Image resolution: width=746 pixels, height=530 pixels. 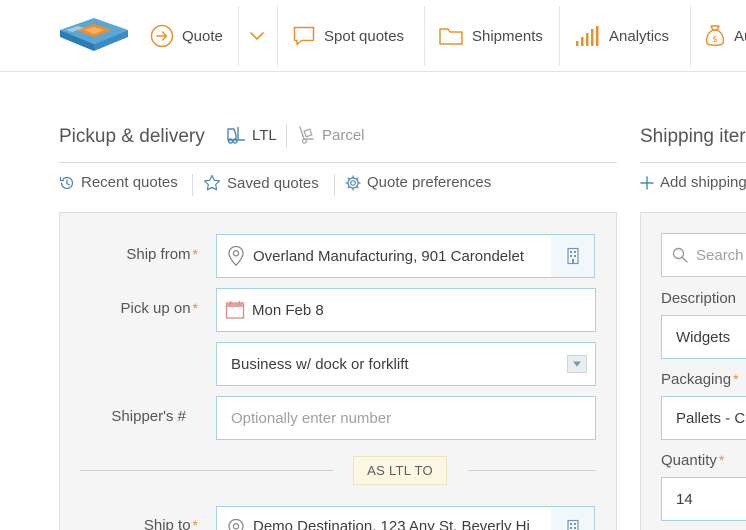 I want to click on nav-spot-quotes-label: Spot quotes, so click(x=364, y=36).